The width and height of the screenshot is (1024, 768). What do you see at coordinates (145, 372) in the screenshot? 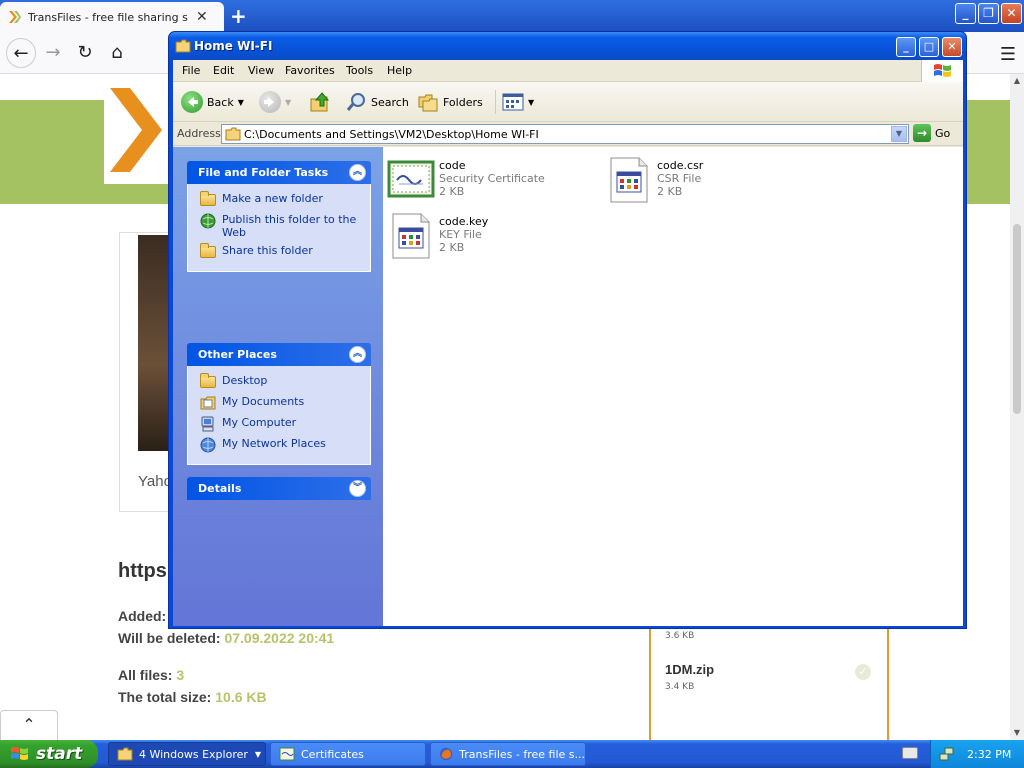
I see `site-image-card: Yaho` at bounding box center [145, 372].